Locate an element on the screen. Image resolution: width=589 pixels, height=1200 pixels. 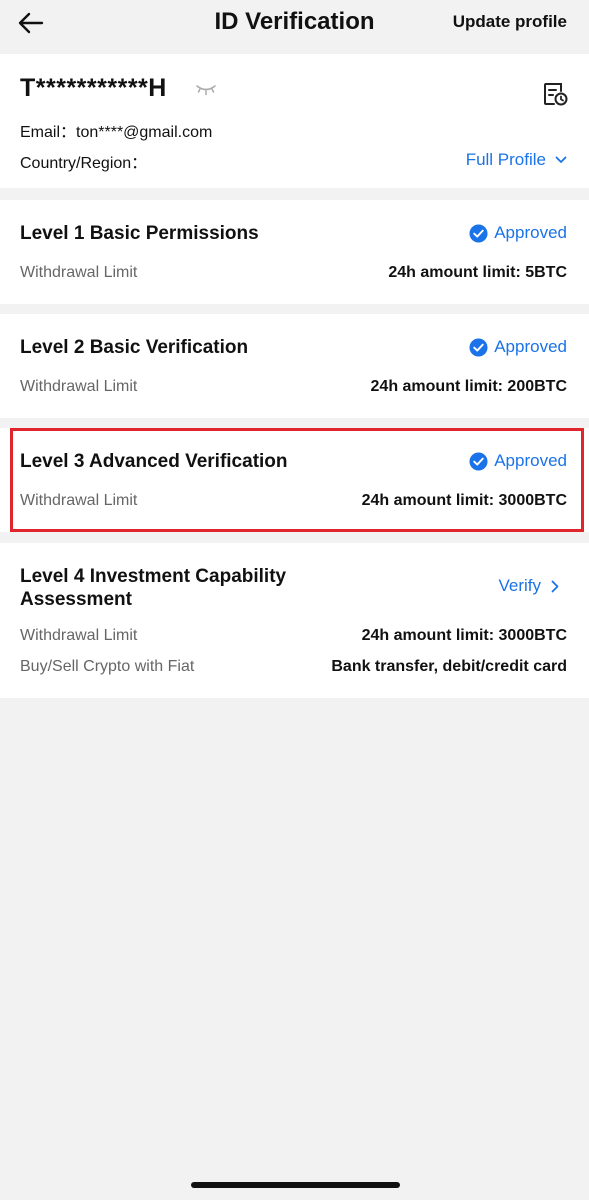
withdrawal-limit-value: 24h amount limit: 200BTC is located at coordinates (468, 386).